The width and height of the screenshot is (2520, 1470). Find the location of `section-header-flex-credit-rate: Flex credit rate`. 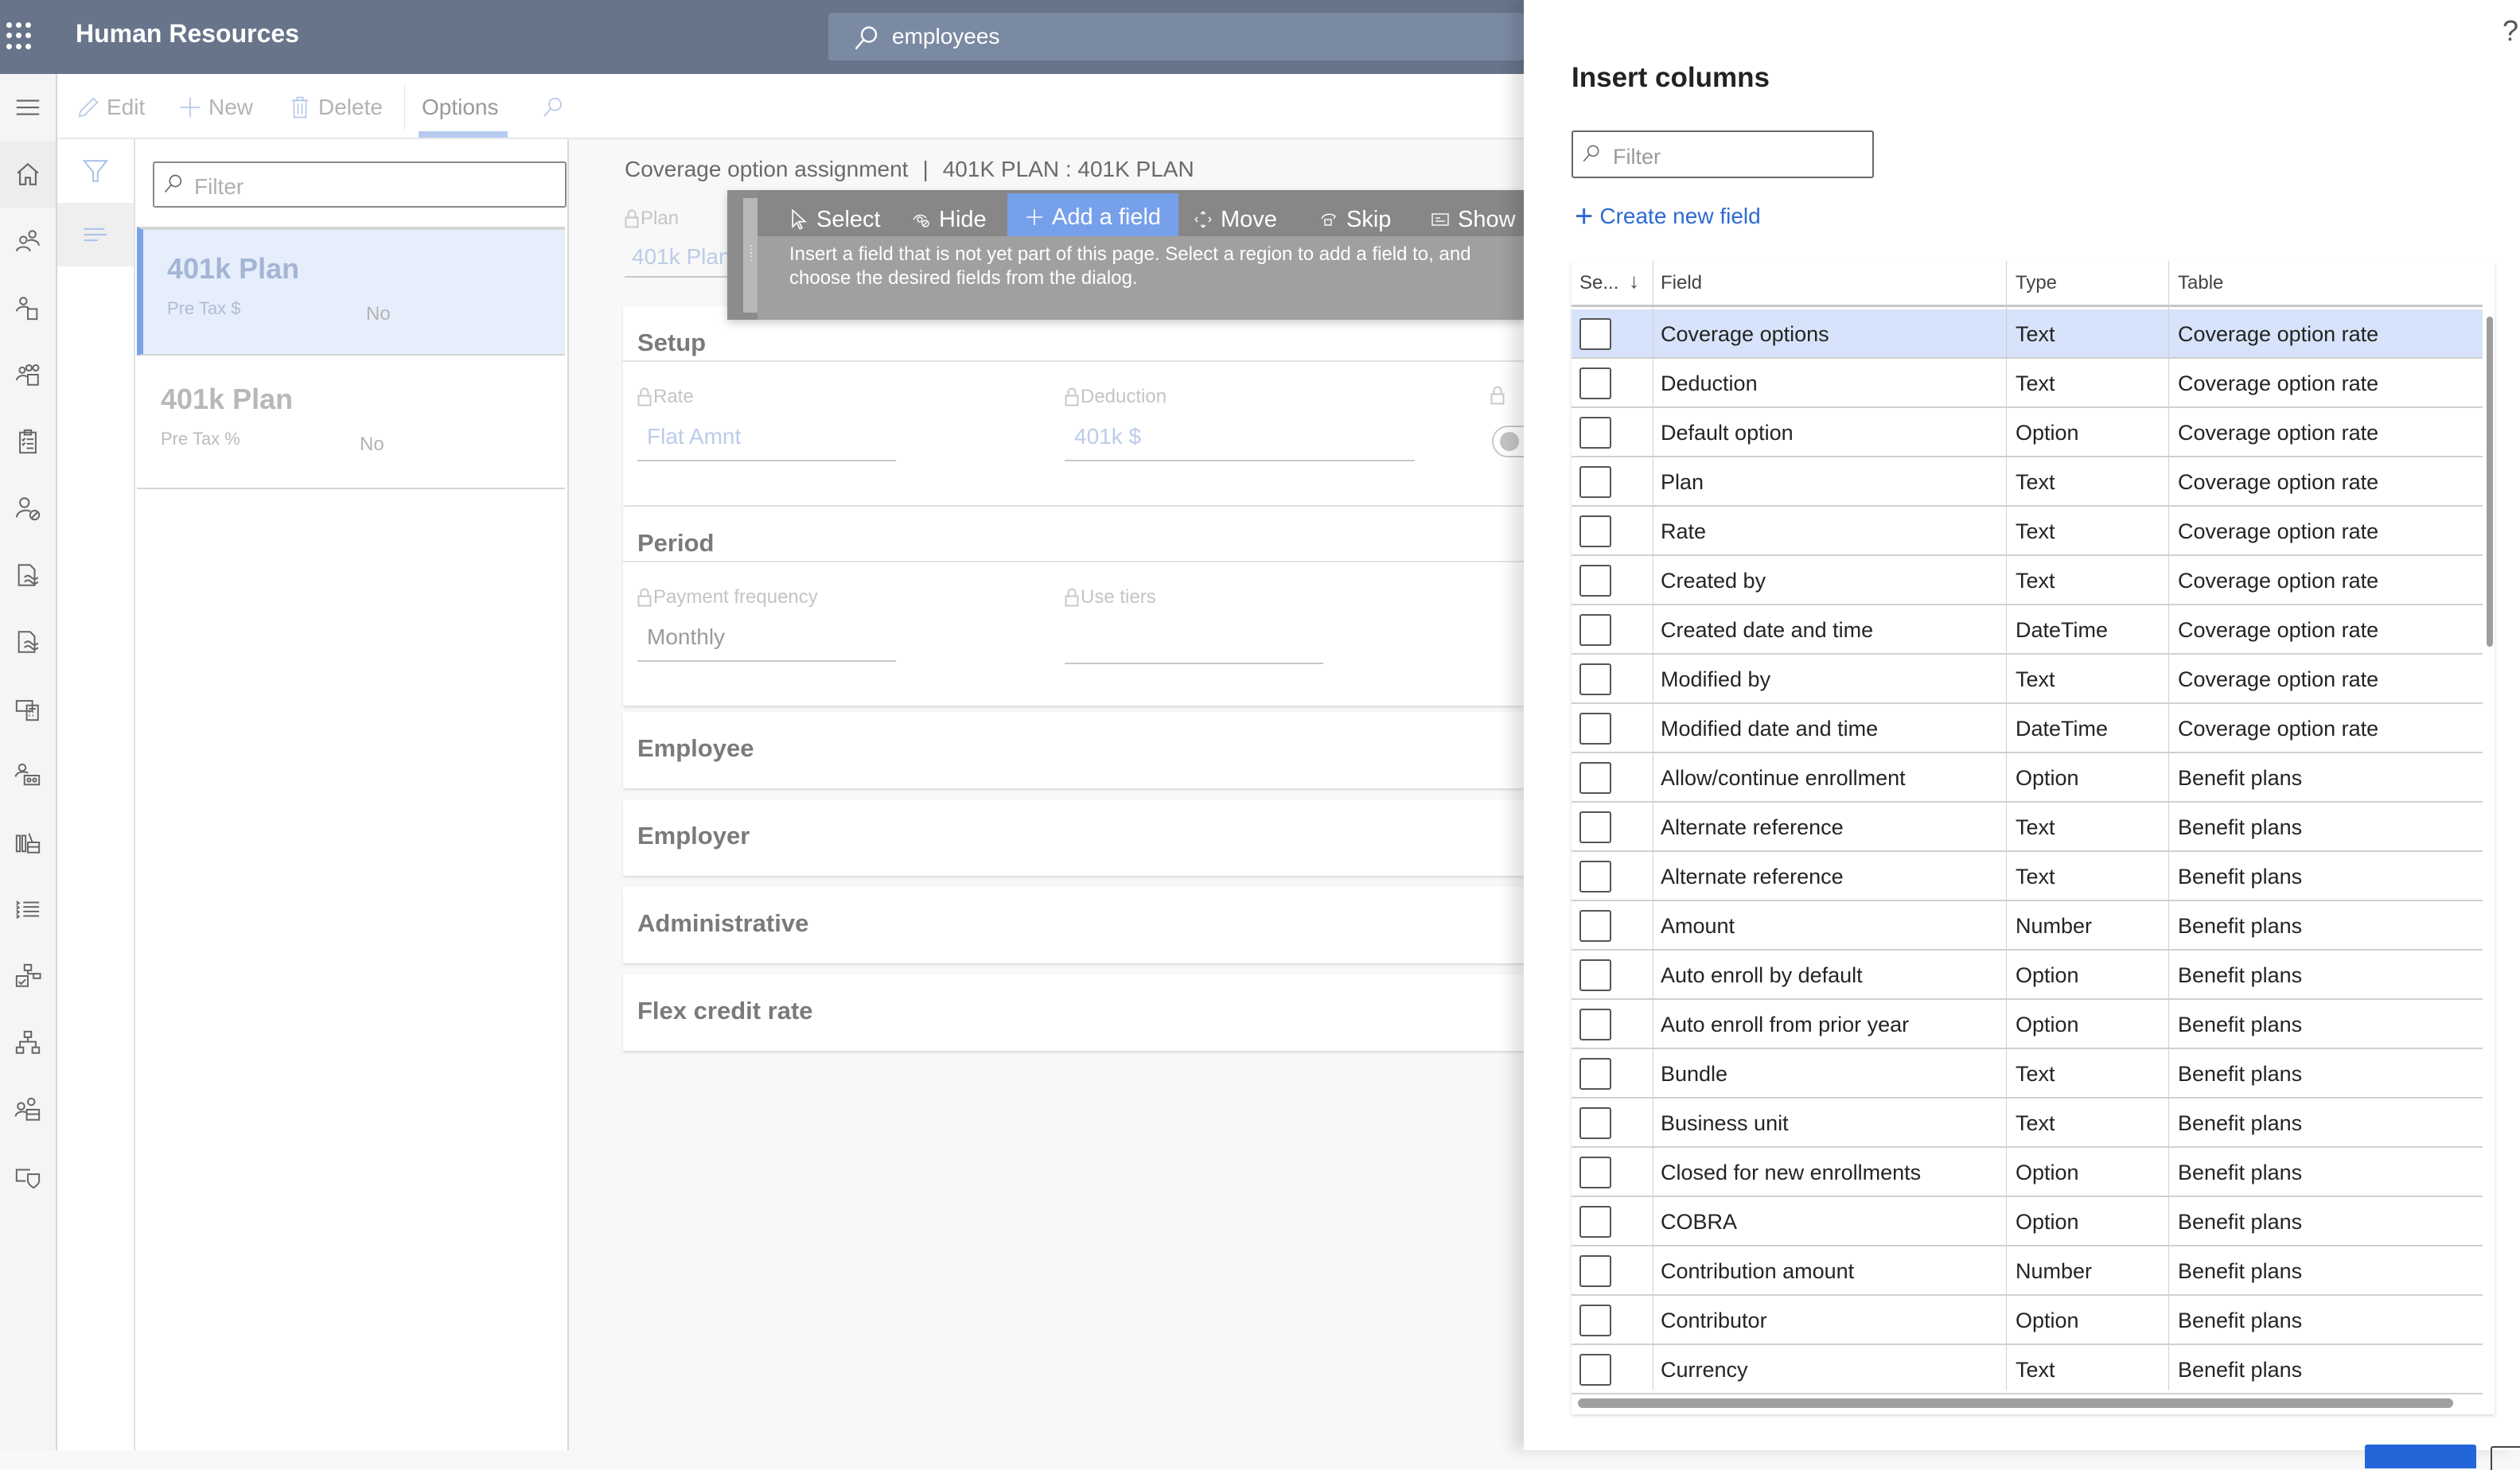

section-header-flex-credit-rate: Flex credit rate is located at coordinates (725, 1011).